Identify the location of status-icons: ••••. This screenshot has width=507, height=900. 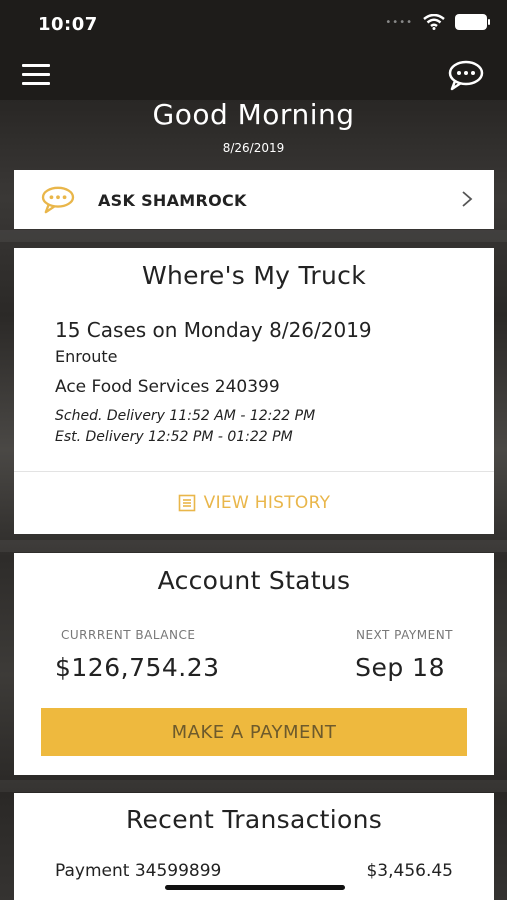
(437, 22).